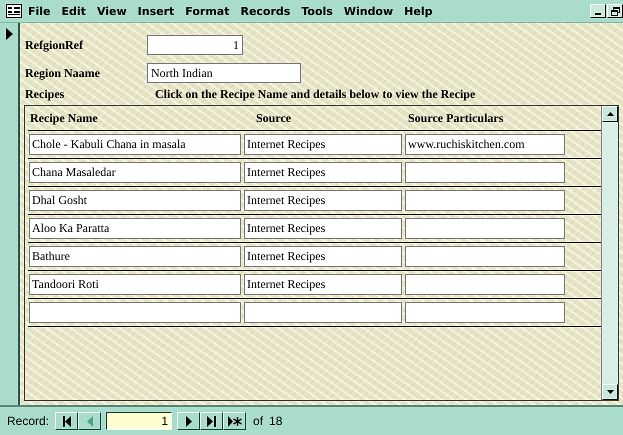  Describe the element at coordinates (265, 11) in the screenshot. I see `menu-item: Records` at that location.